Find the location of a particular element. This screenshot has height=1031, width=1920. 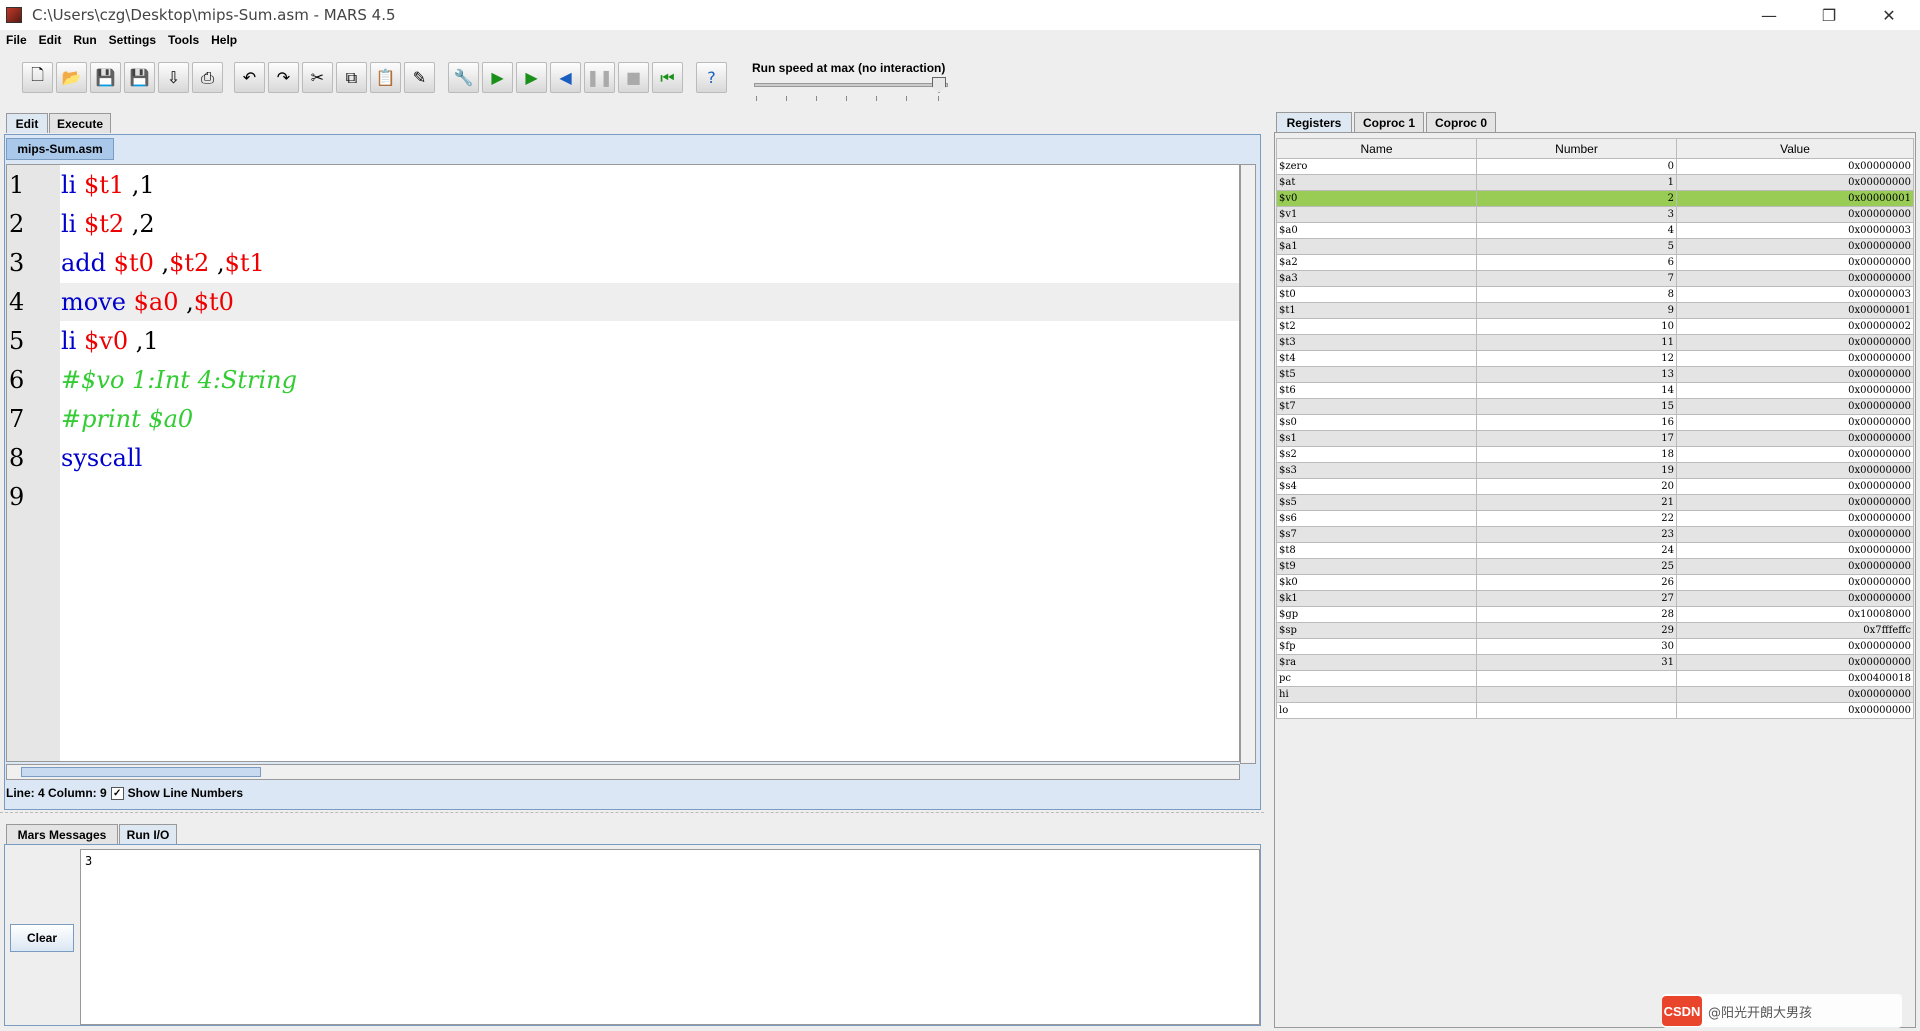

open-file-icon: 📂 is located at coordinates (71, 77).